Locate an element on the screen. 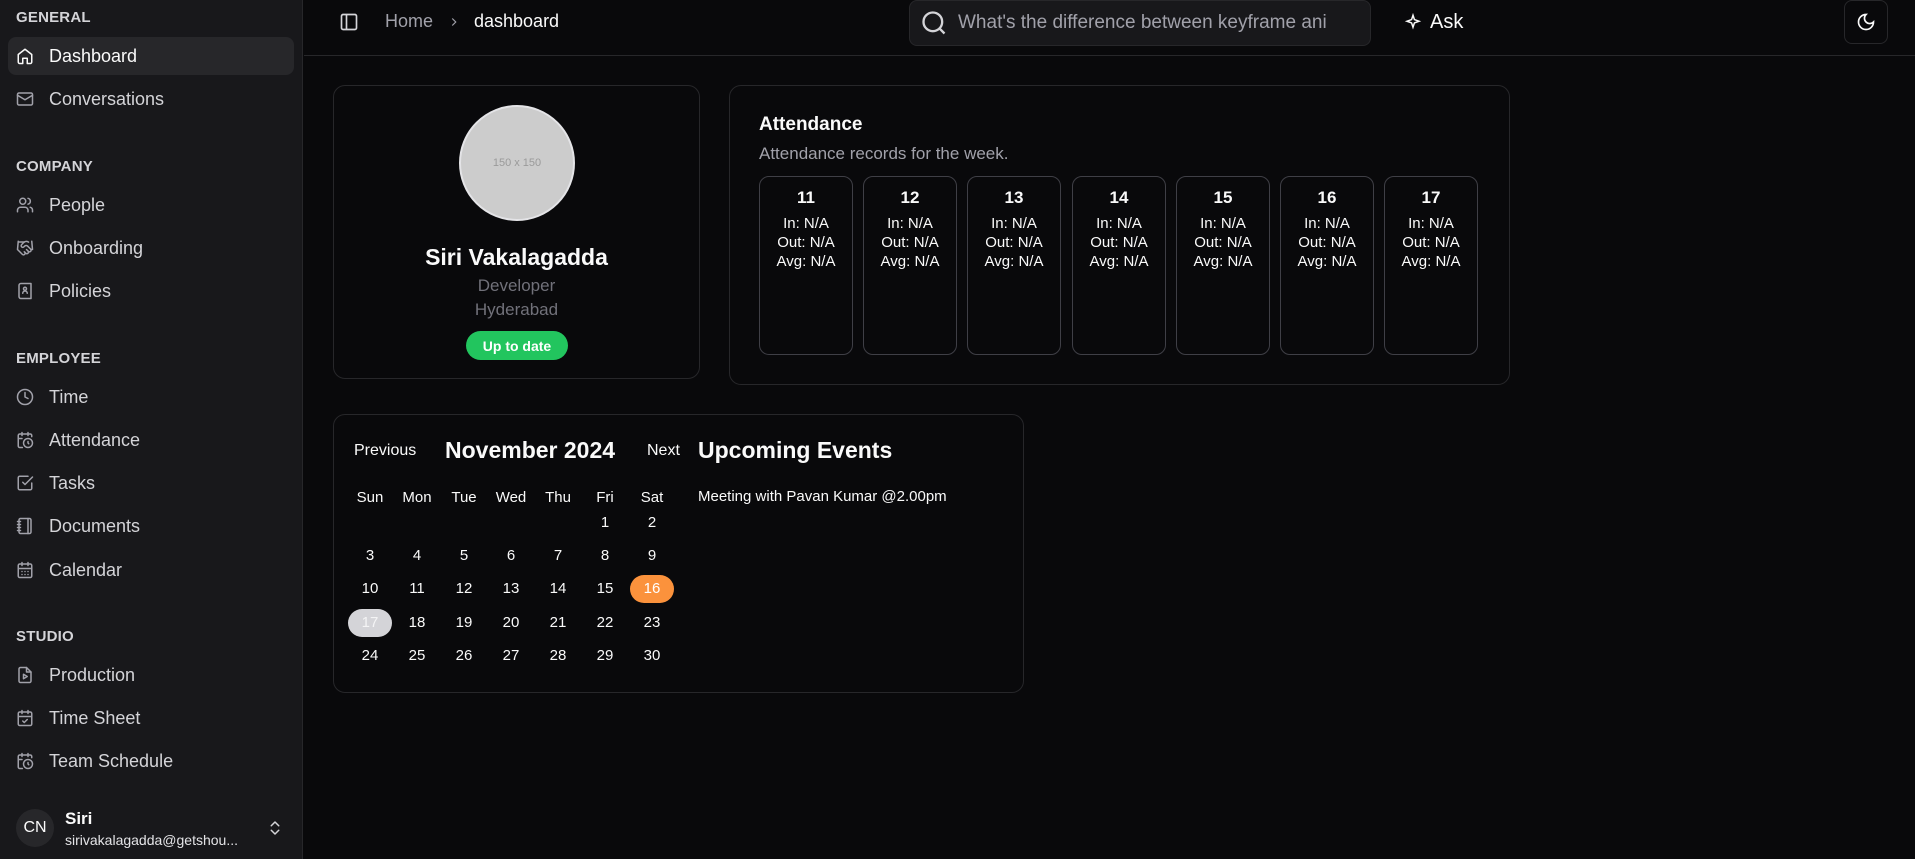 This screenshot has width=1915, height=859. profile-role: Developer is located at coordinates (516, 285).